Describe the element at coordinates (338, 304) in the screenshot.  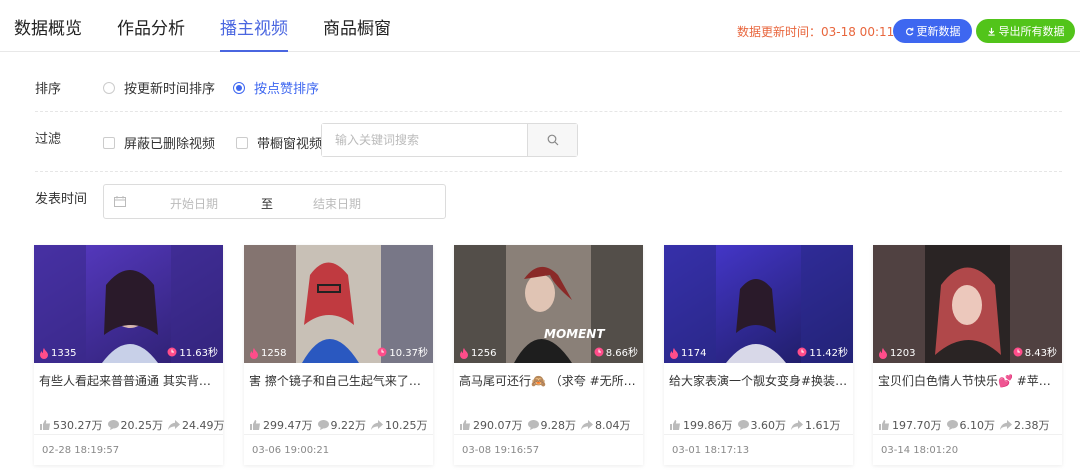
I see `video-thumbnail: 1258 10.37秒` at that location.